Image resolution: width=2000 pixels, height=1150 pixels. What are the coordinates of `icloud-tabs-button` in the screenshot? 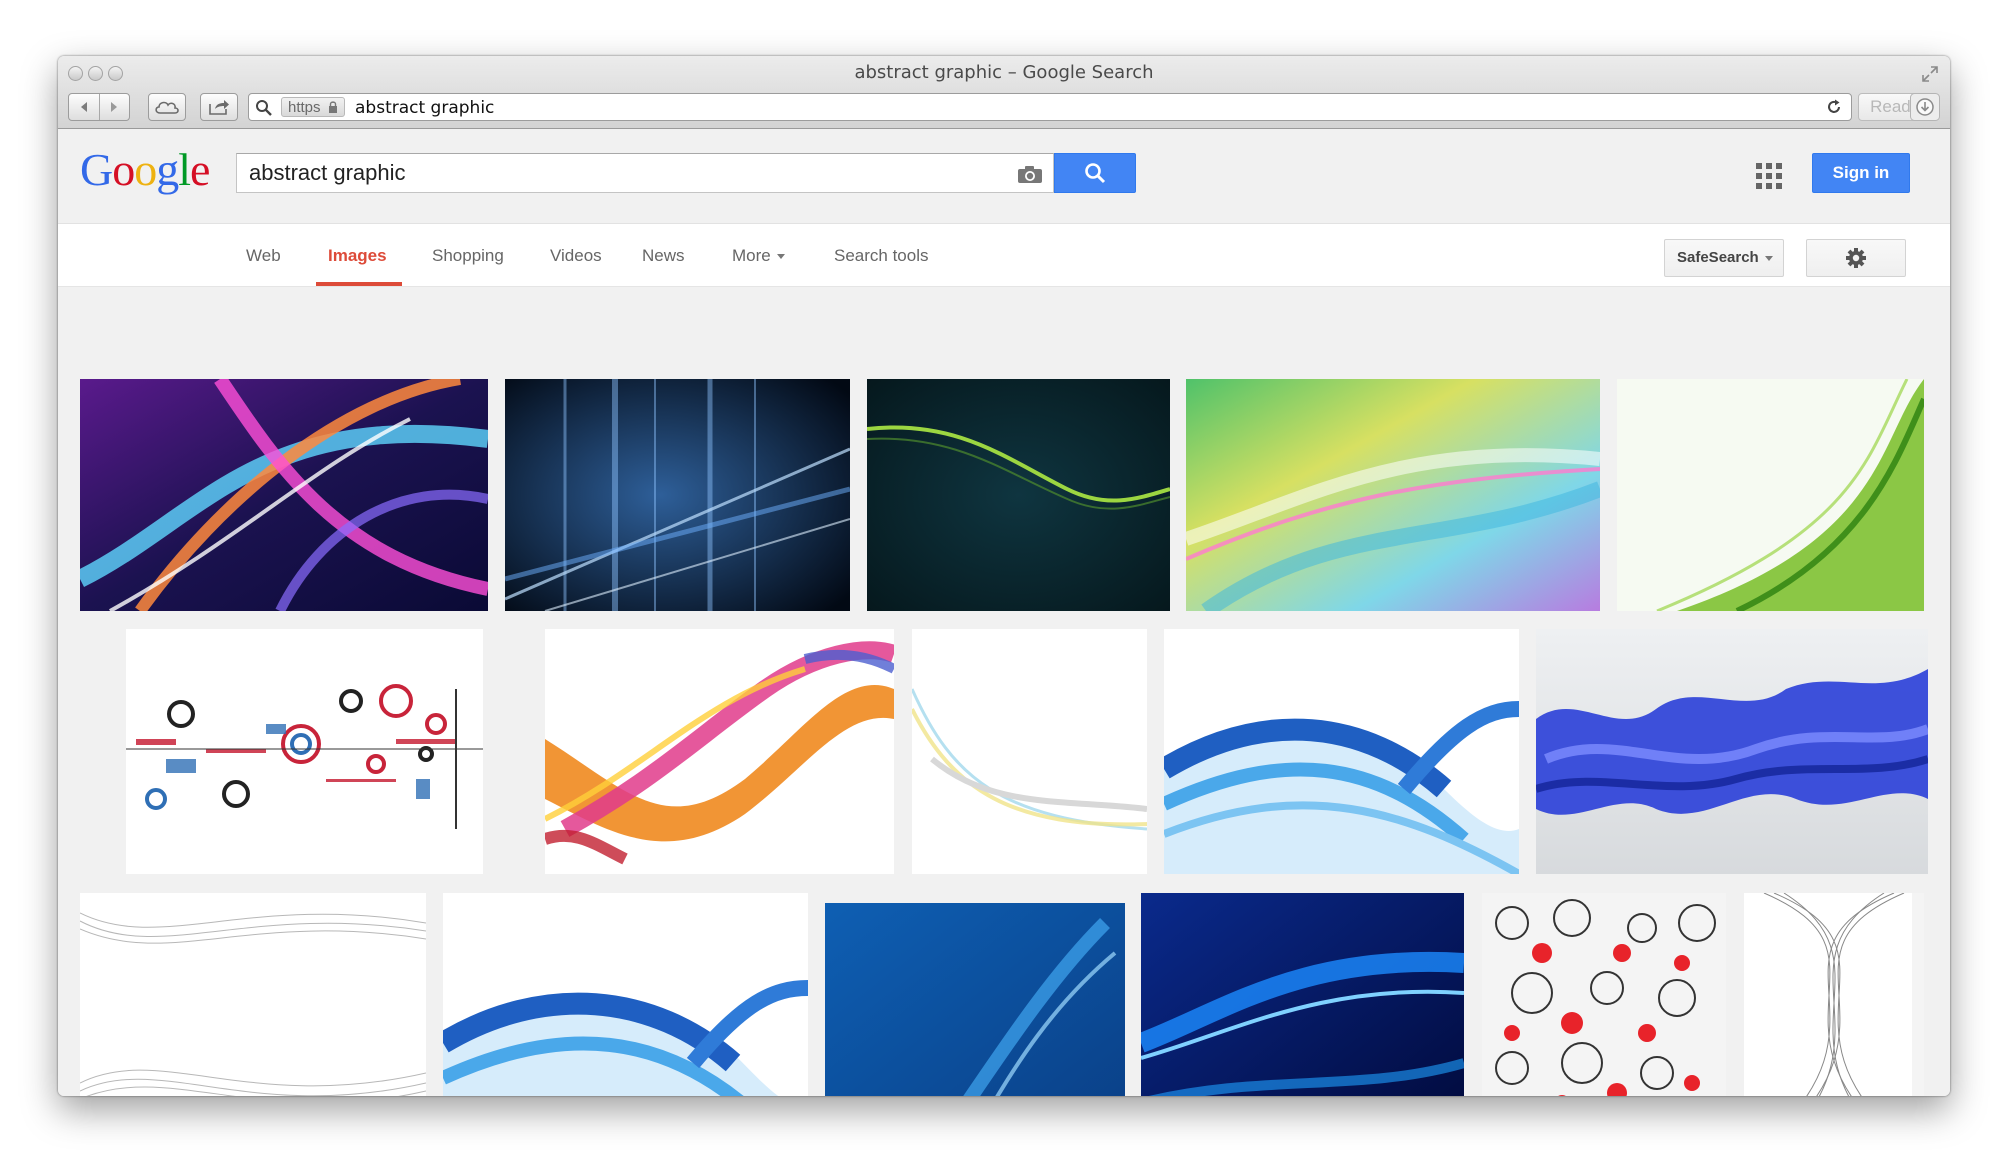 It's located at (167, 107).